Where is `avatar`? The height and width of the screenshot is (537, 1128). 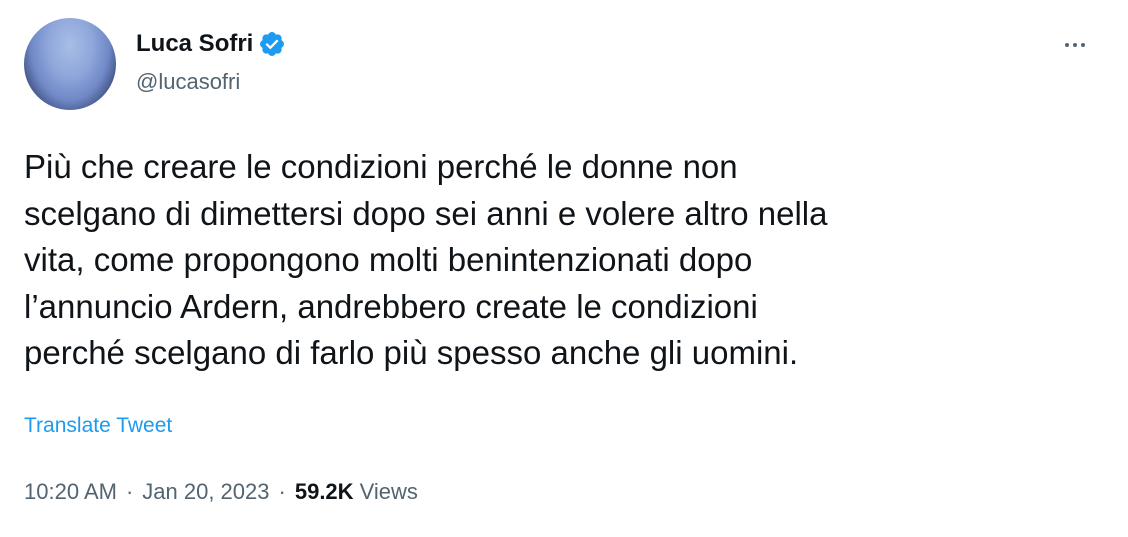 avatar is located at coordinates (70, 64).